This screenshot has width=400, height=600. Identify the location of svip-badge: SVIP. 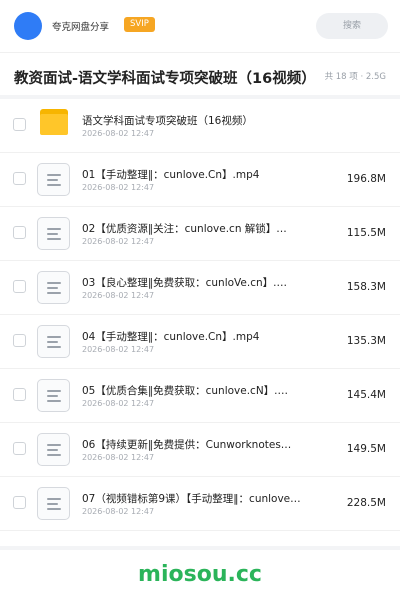
(139, 24).